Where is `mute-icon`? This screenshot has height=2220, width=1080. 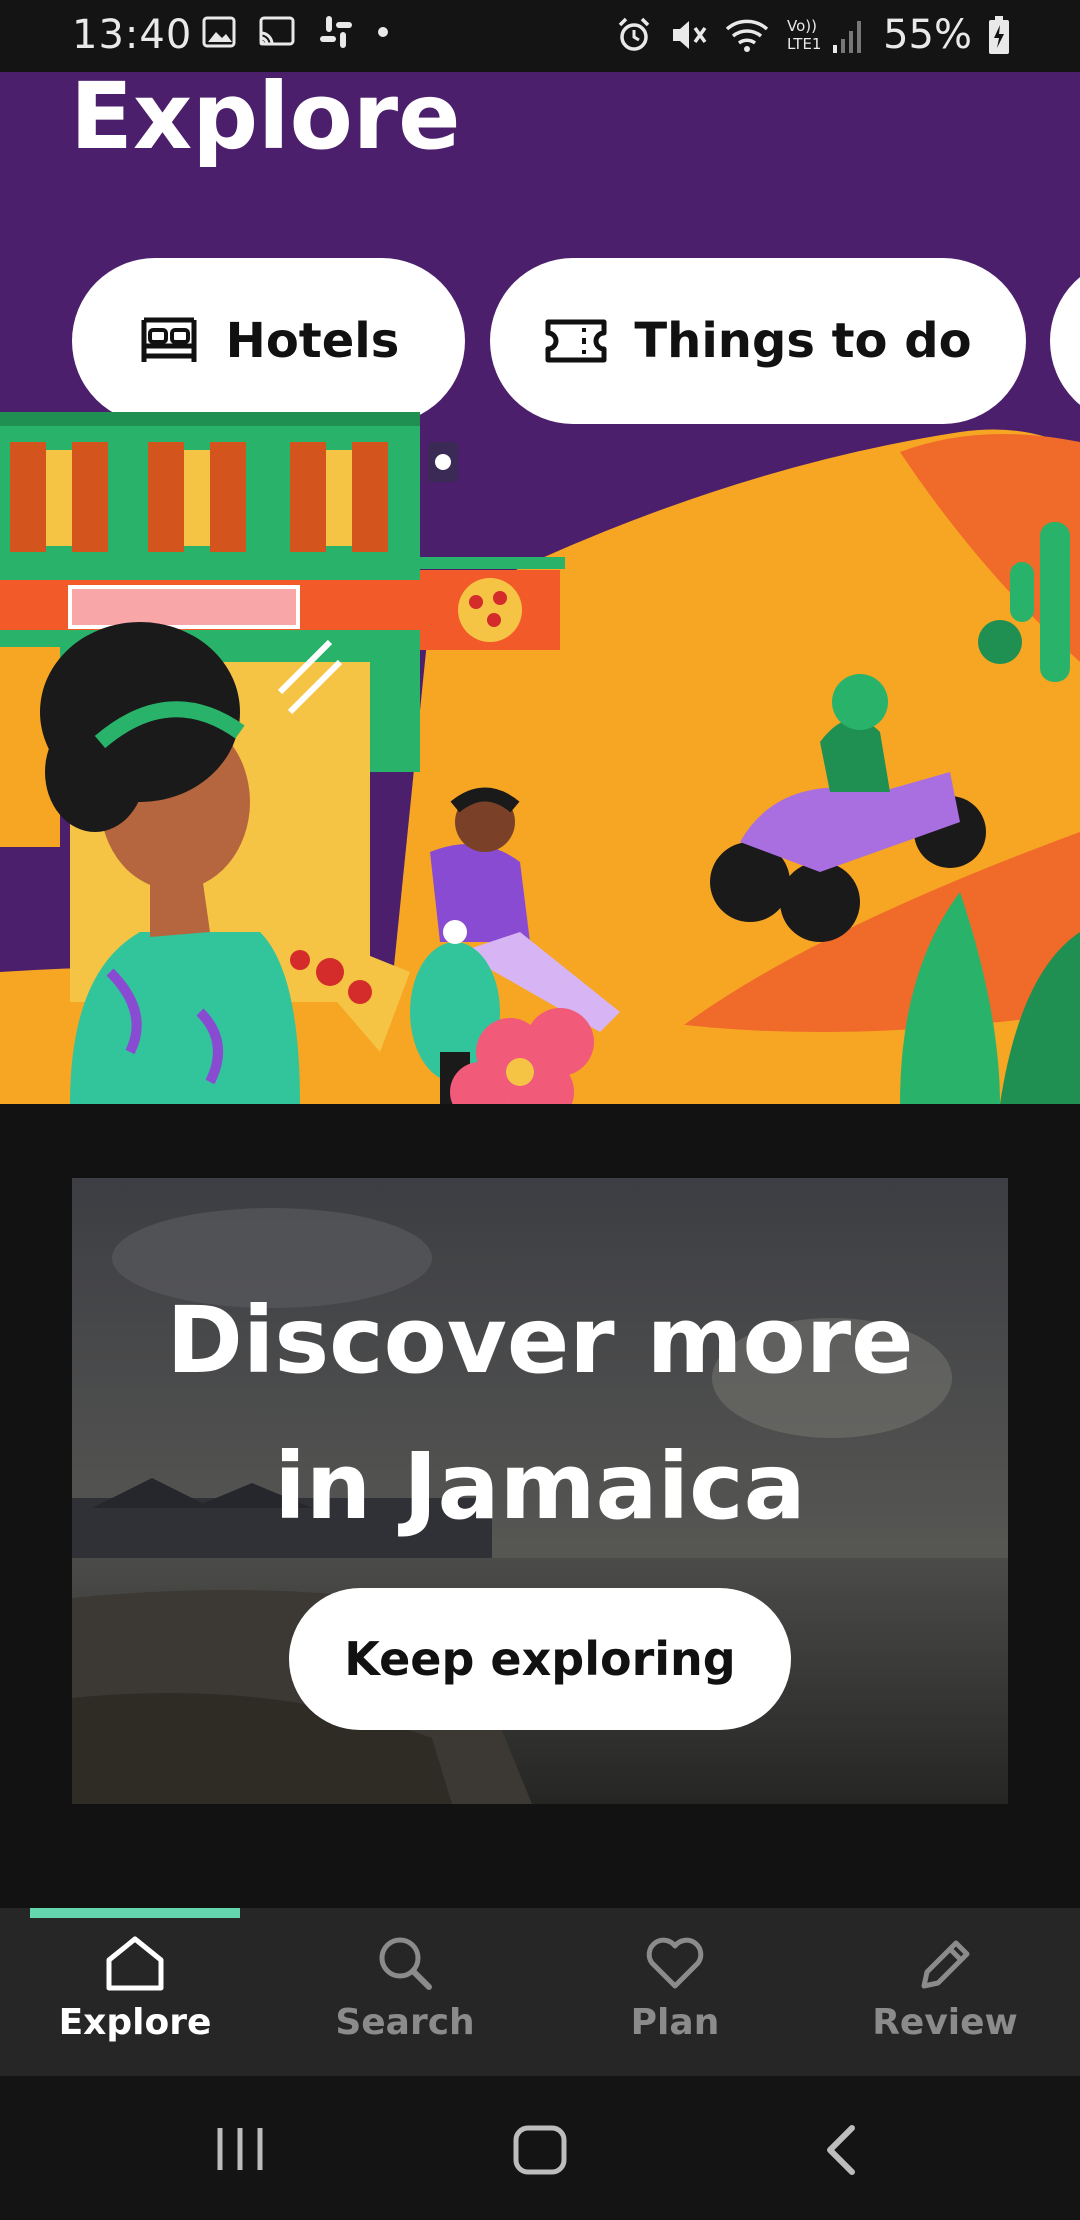 mute-icon is located at coordinates (690, 35).